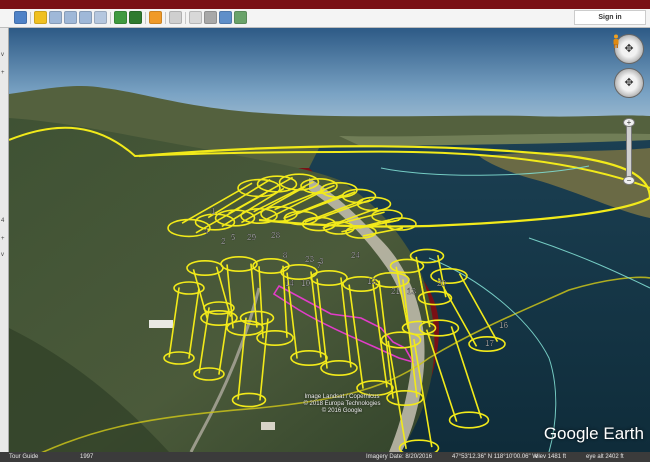 The image size is (650, 462). I want to click on move-arrows-icon: ✥, so click(629, 83).